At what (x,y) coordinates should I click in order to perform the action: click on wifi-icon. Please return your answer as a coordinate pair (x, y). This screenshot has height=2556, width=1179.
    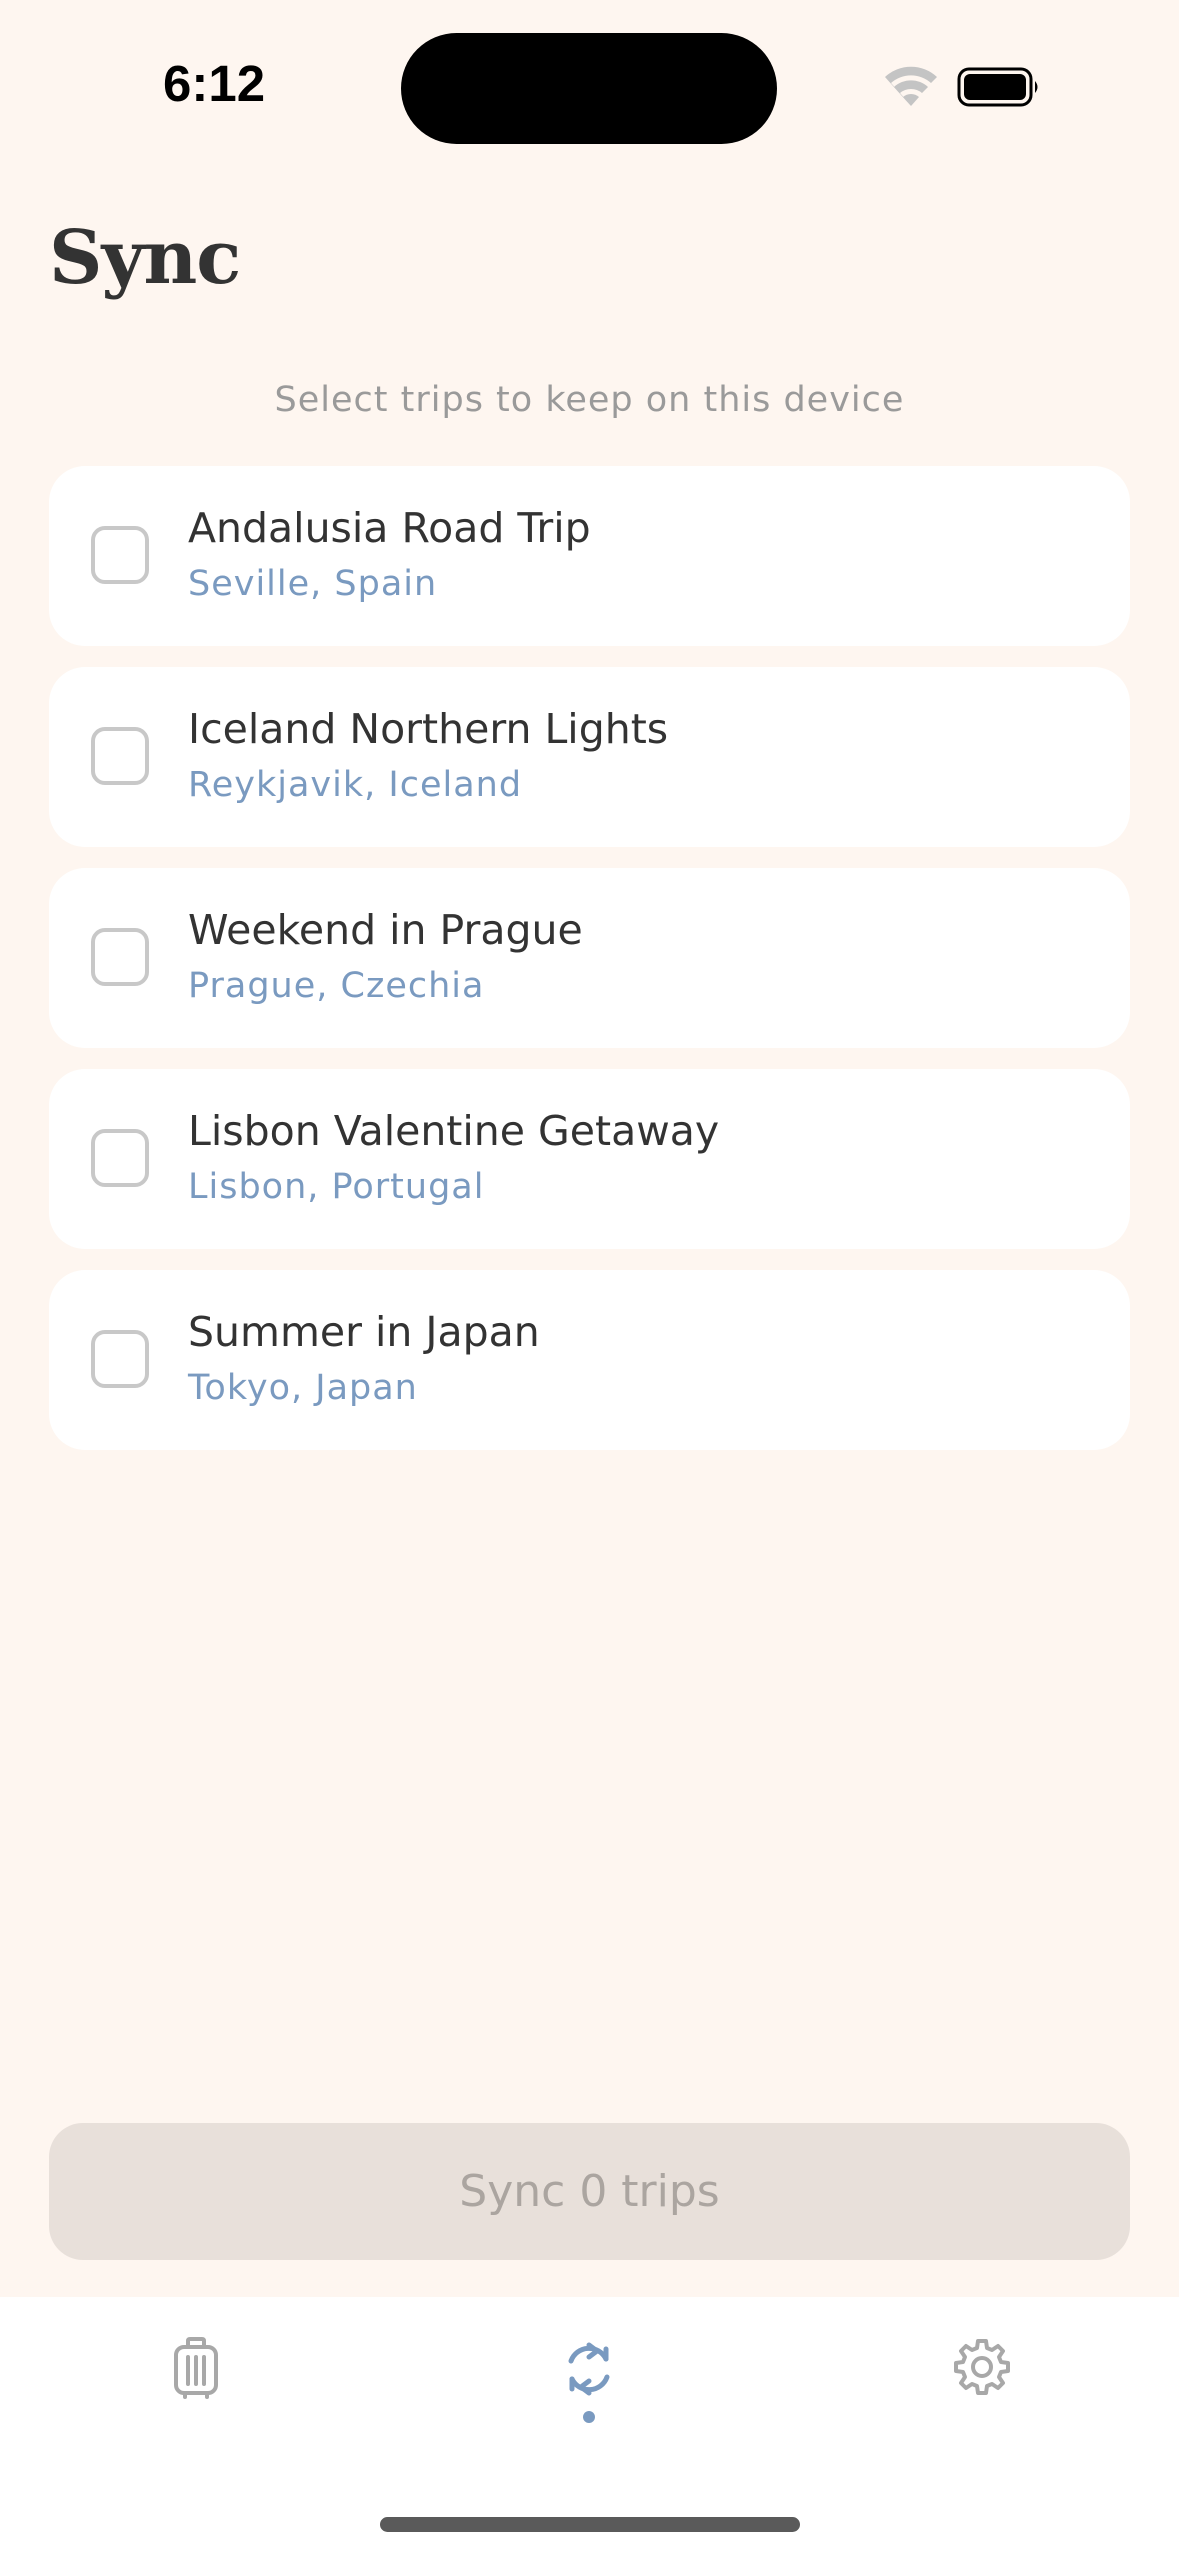
    Looking at the image, I should click on (911, 86).